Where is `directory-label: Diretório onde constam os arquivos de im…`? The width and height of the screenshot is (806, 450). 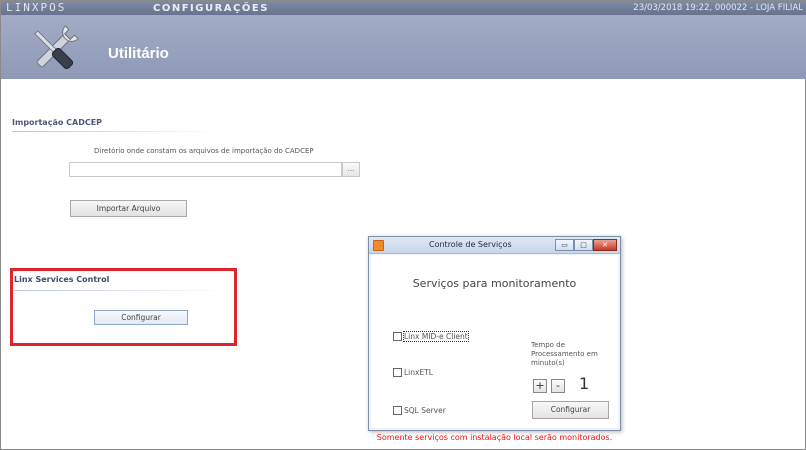
directory-label: Diretório onde constam os arquivos de im… is located at coordinates (204, 151).